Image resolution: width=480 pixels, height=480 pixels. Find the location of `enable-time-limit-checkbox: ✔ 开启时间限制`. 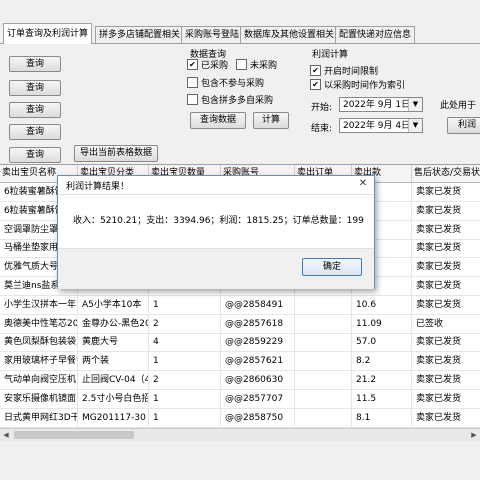

enable-time-limit-checkbox: ✔ 开启时间限制 is located at coordinates (344, 72).